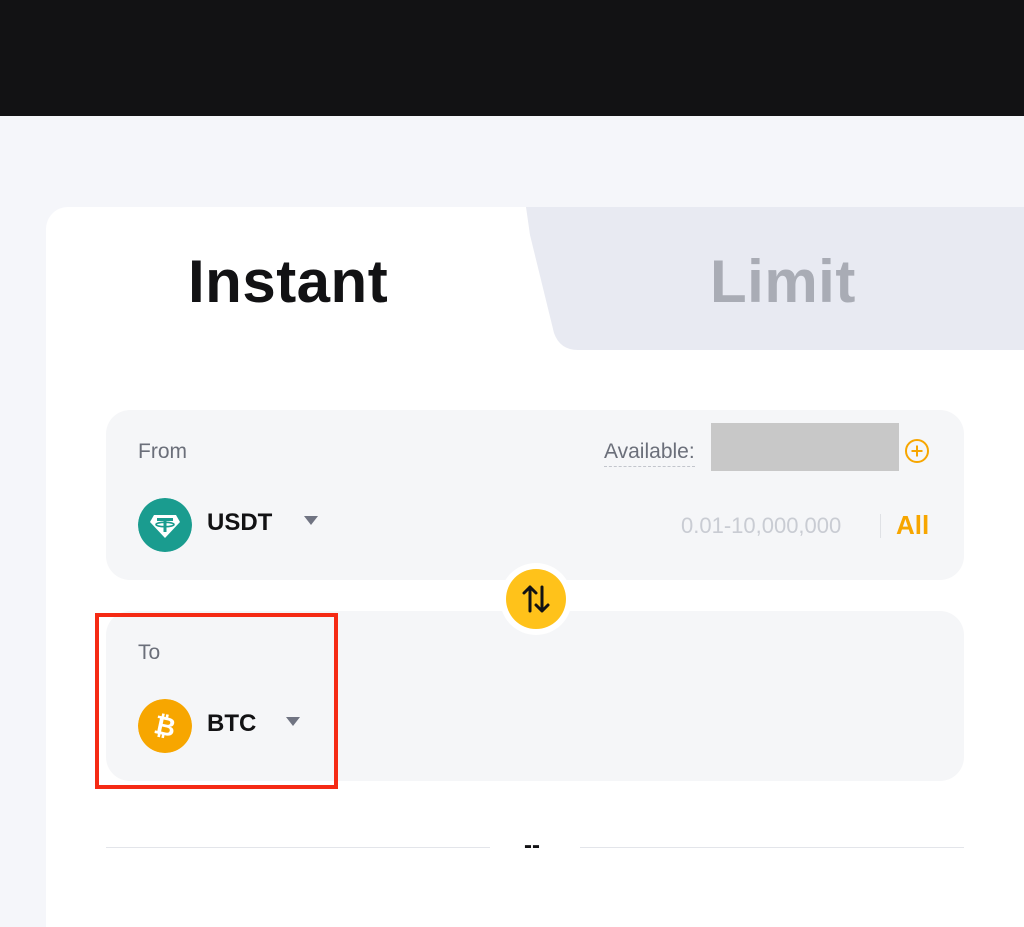  What do you see at coordinates (311, 520) in the screenshot?
I see `from-coin-dropdown-icon` at bounding box center [311, 520].